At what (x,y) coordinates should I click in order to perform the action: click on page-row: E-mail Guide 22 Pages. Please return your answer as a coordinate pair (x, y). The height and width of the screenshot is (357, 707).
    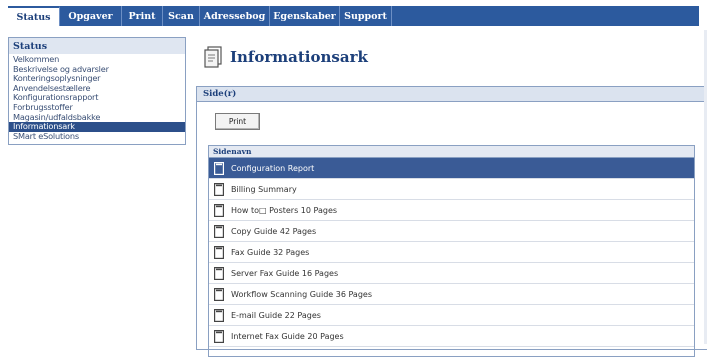
    Looking at the image, I should click on (451, 315).